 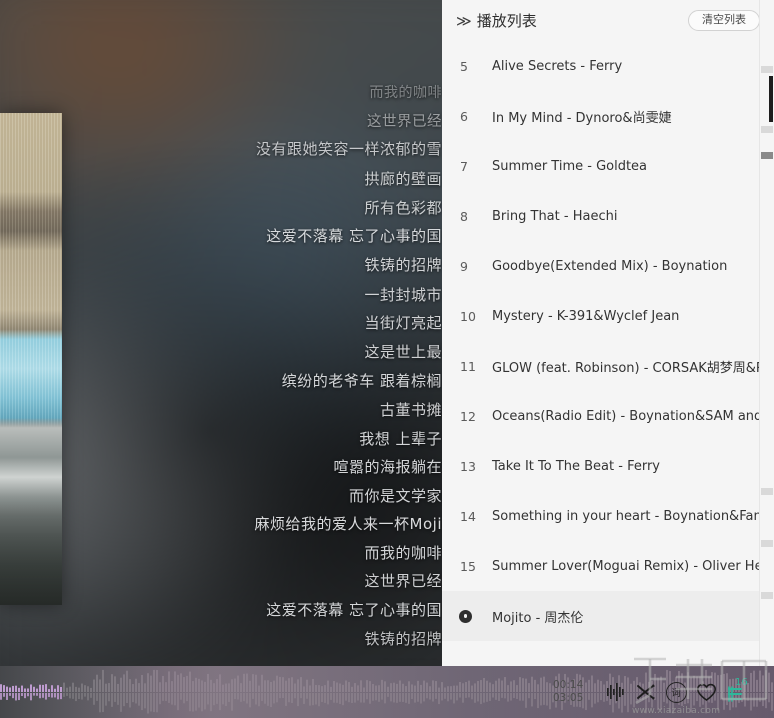 What do you see at coordinates (348, 149) in the screenshot?
I see `lyric-line: 没有跟她笑容一样浓郁的雪` at bounding box center [348, 149].